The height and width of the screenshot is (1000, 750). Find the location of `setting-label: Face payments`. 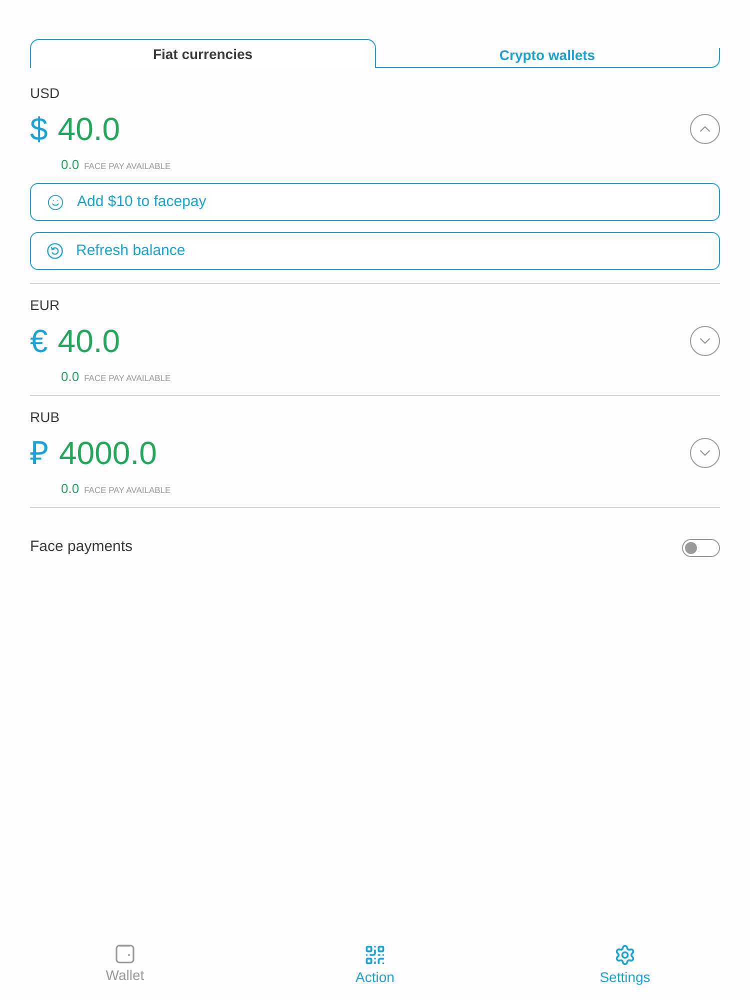

setting-label: Face payments is located at coordinates (81, 547).